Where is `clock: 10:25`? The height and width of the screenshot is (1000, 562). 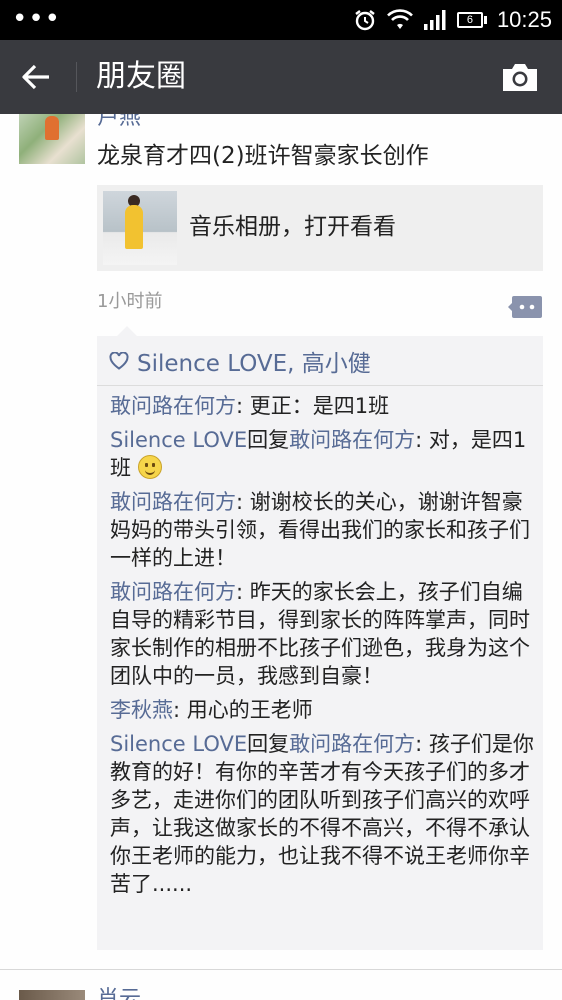 clock: 10:25 is located at coordinates (524, 19).